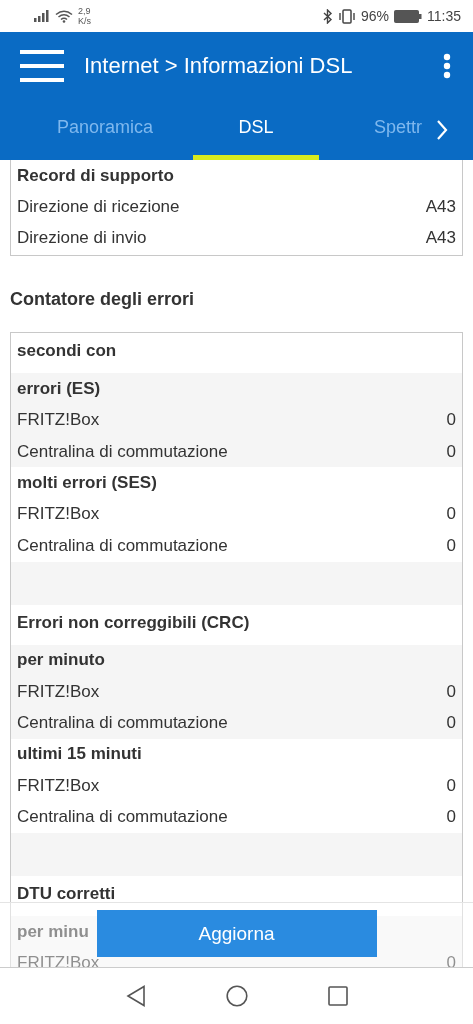  Describe the element at coordinates (256, 130) in the screenshot. I see `tab: DSL` at that location.